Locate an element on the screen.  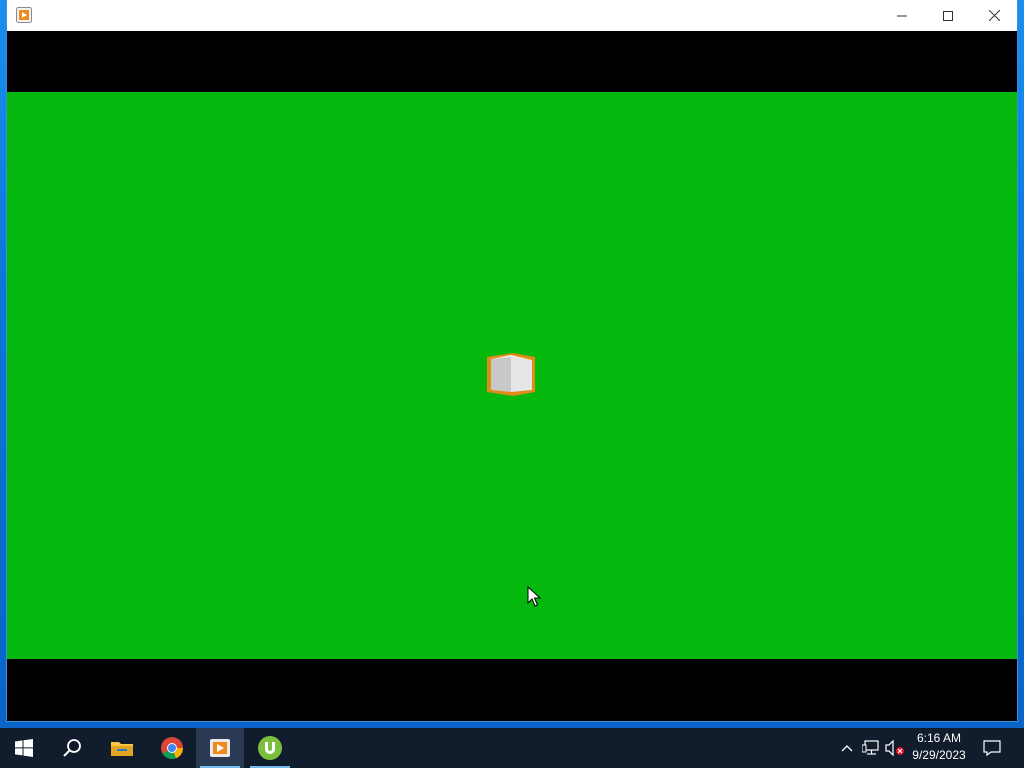
windows-icon is located at coordinates (24, 748).